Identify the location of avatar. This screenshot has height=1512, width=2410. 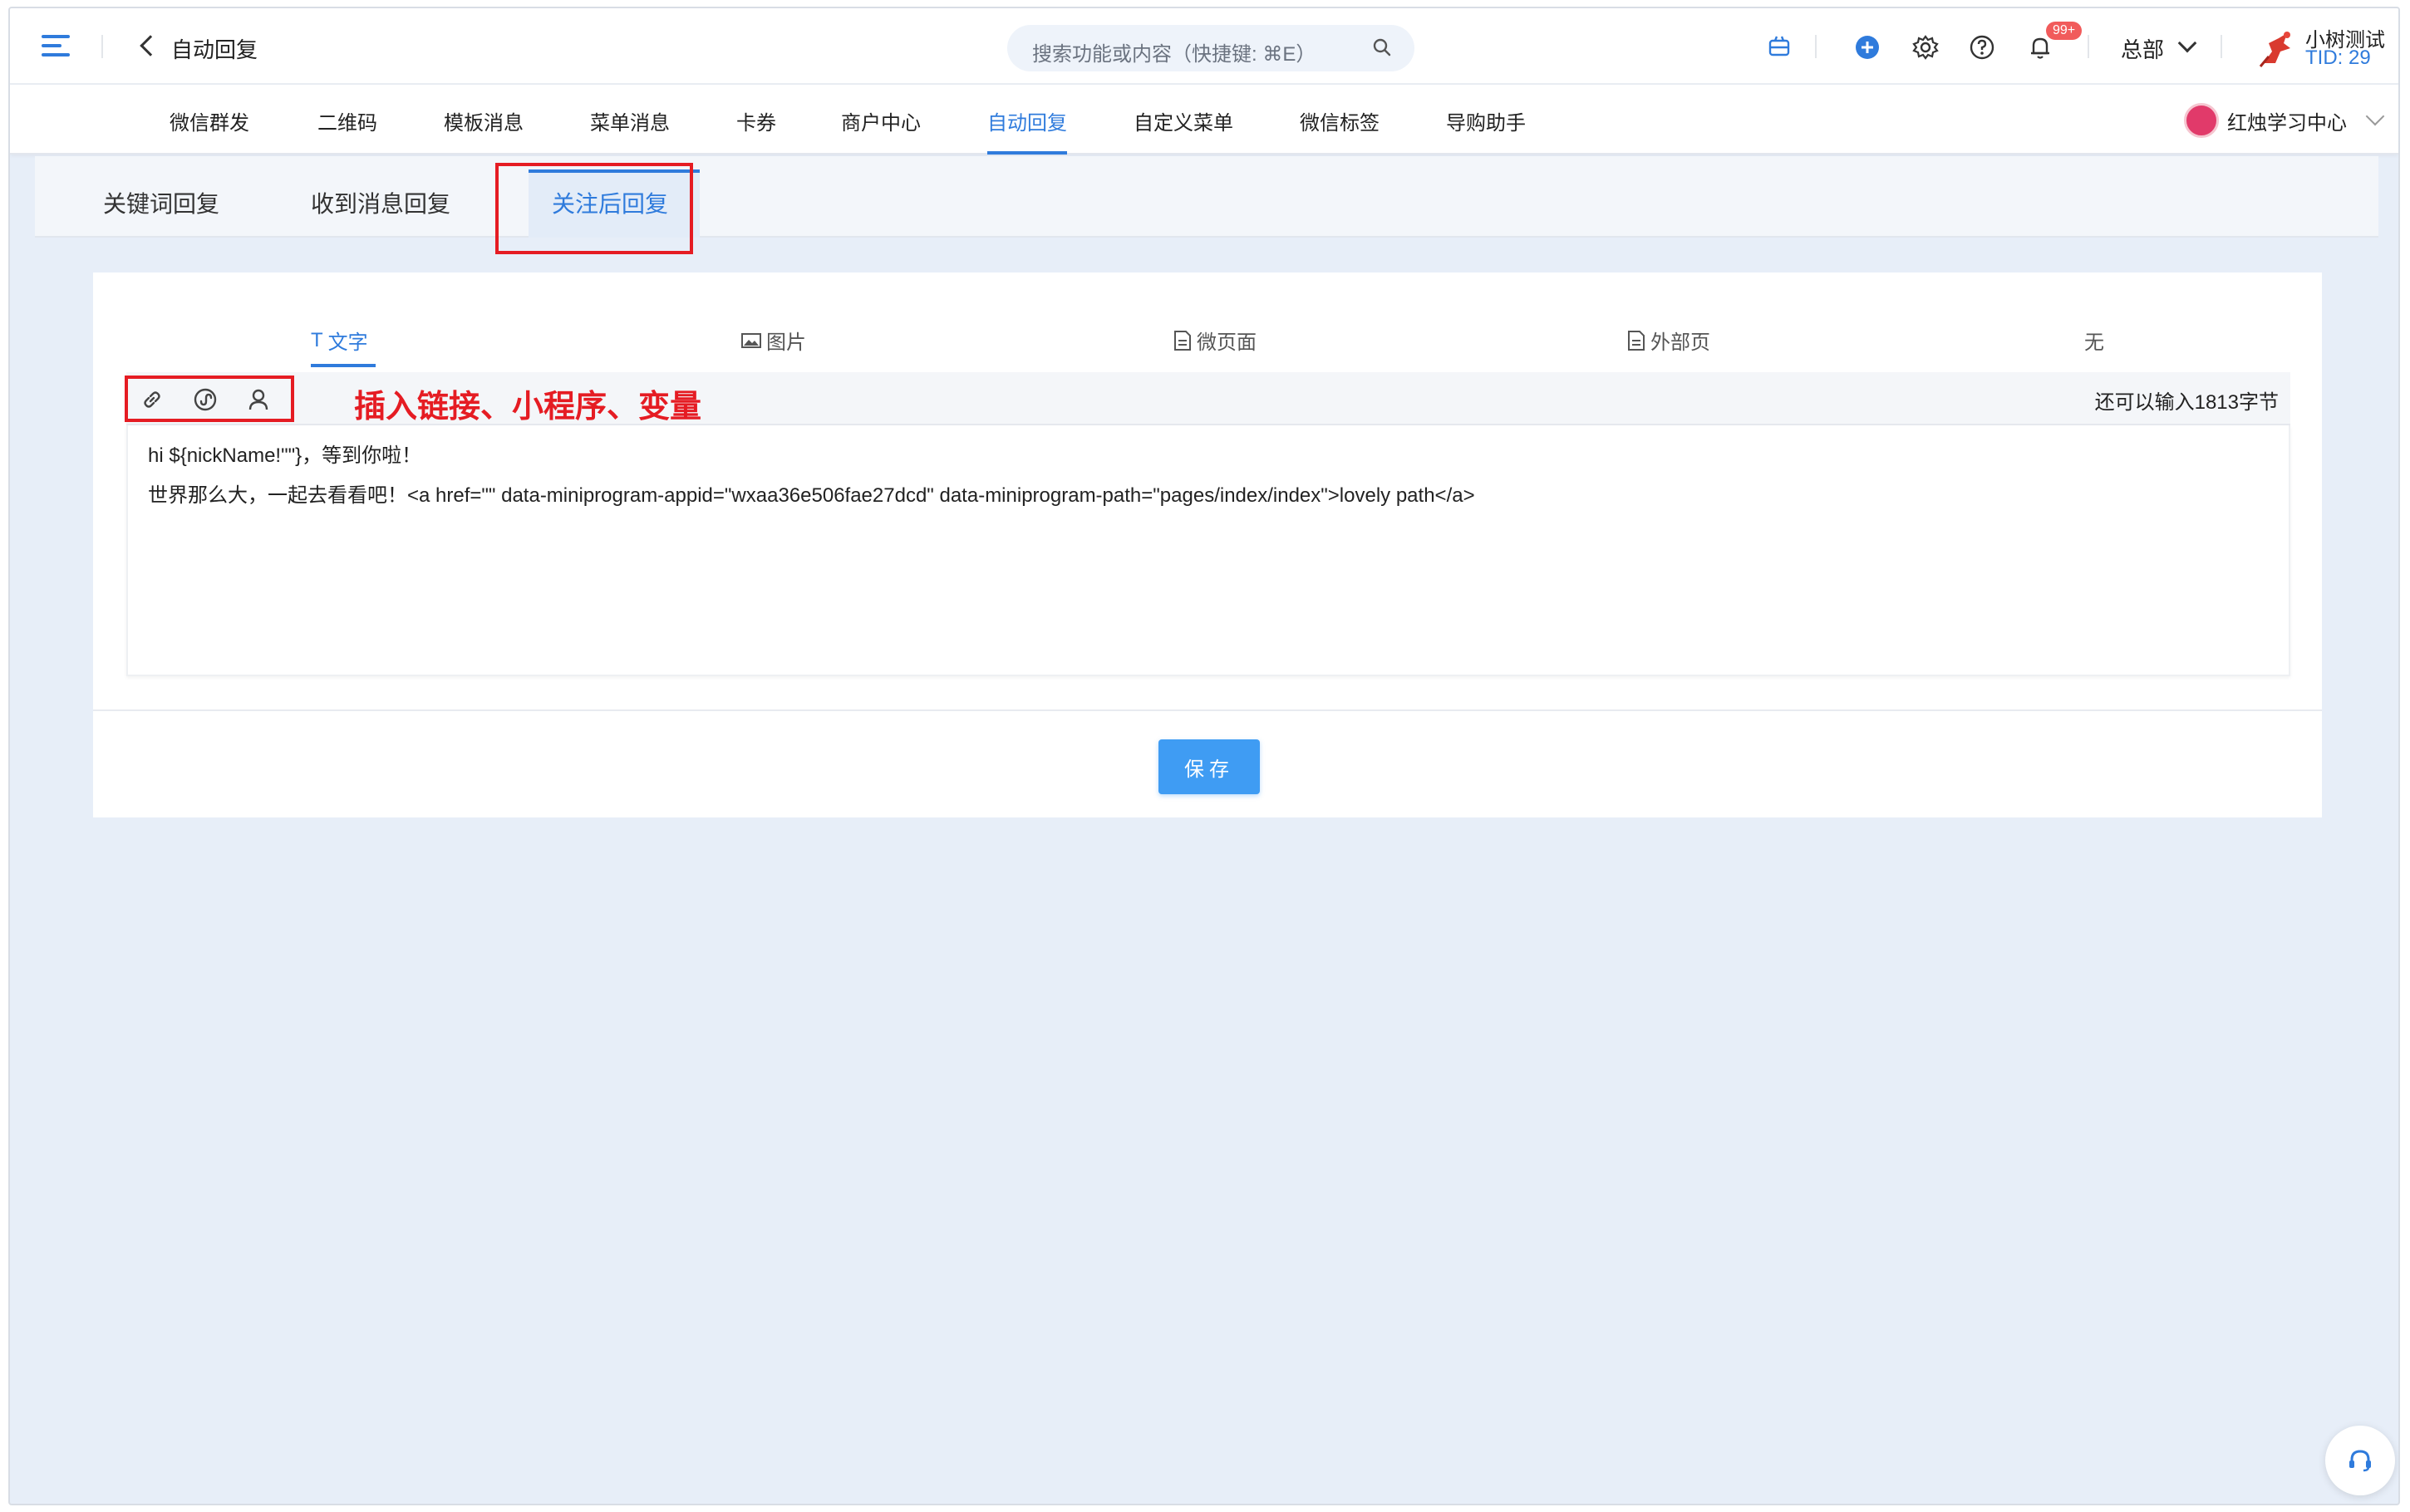
(2276, 49).